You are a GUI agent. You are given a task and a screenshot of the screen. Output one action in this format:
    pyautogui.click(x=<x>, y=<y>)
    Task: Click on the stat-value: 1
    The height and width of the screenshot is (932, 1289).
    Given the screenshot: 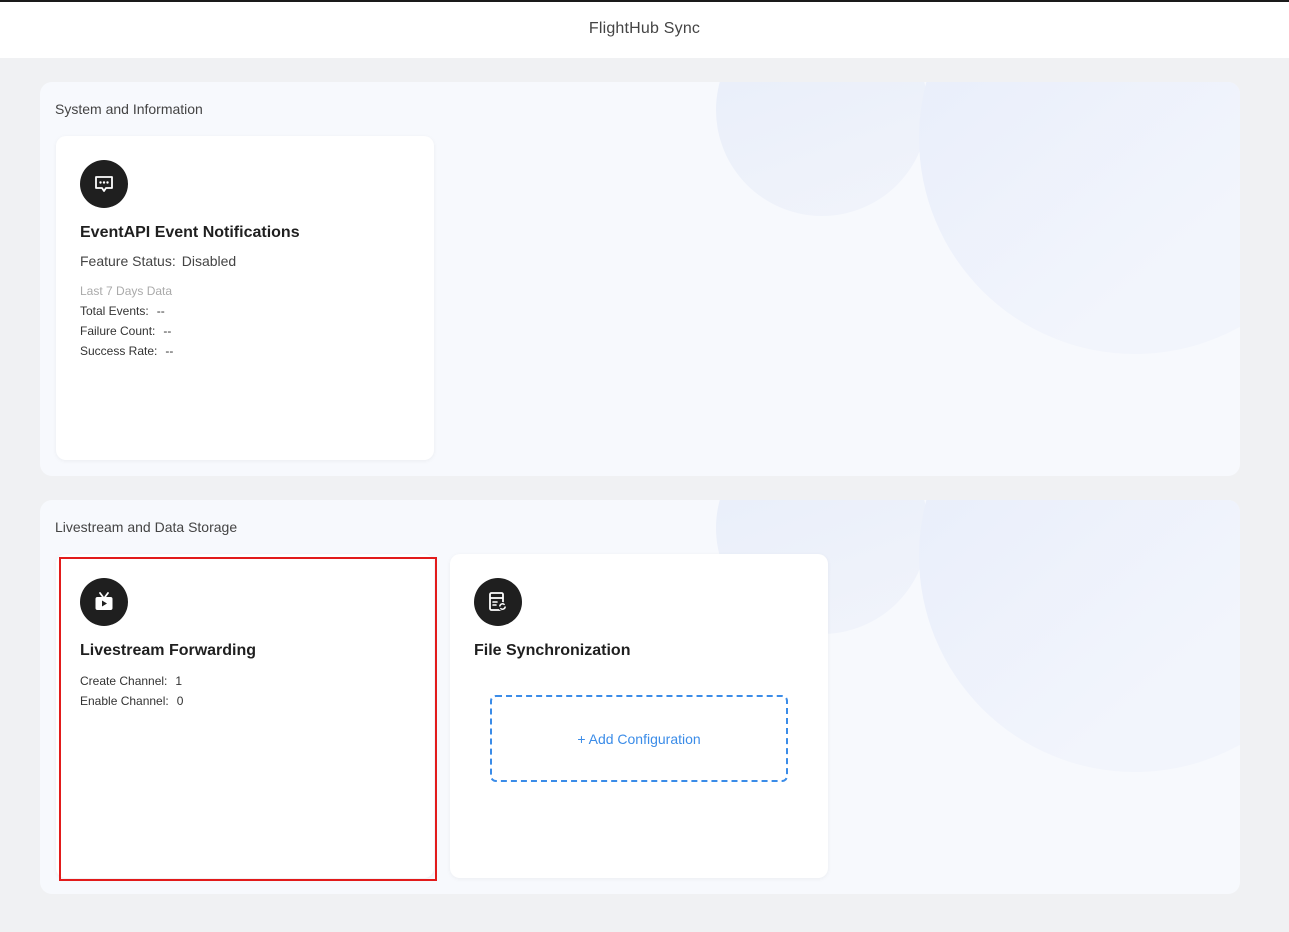 What is the action you would take?
    pyautogui.click(x=179, y=681)
    